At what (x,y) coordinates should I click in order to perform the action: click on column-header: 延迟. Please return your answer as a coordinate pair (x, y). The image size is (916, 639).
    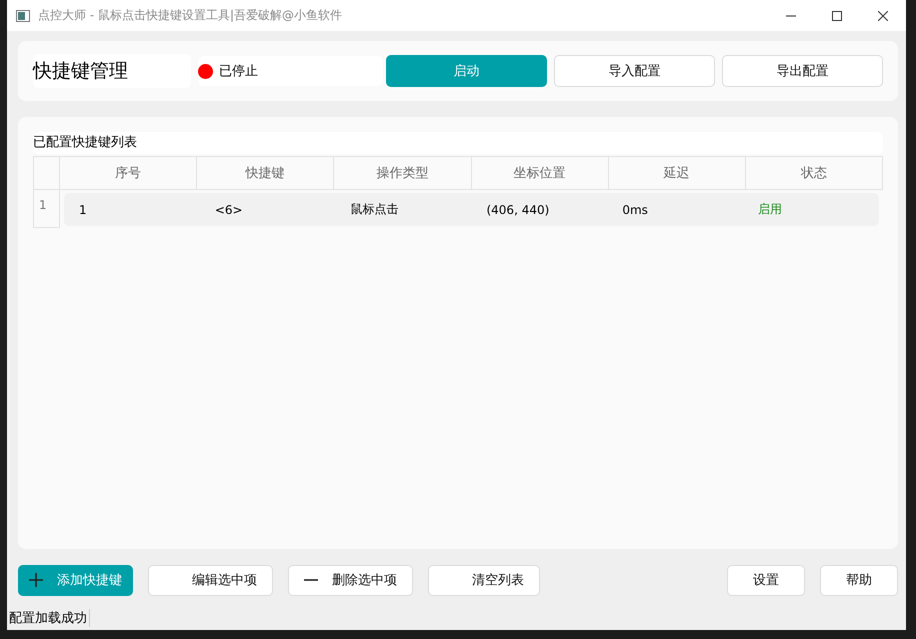
    Looking at the image, I should click on (677, 173).